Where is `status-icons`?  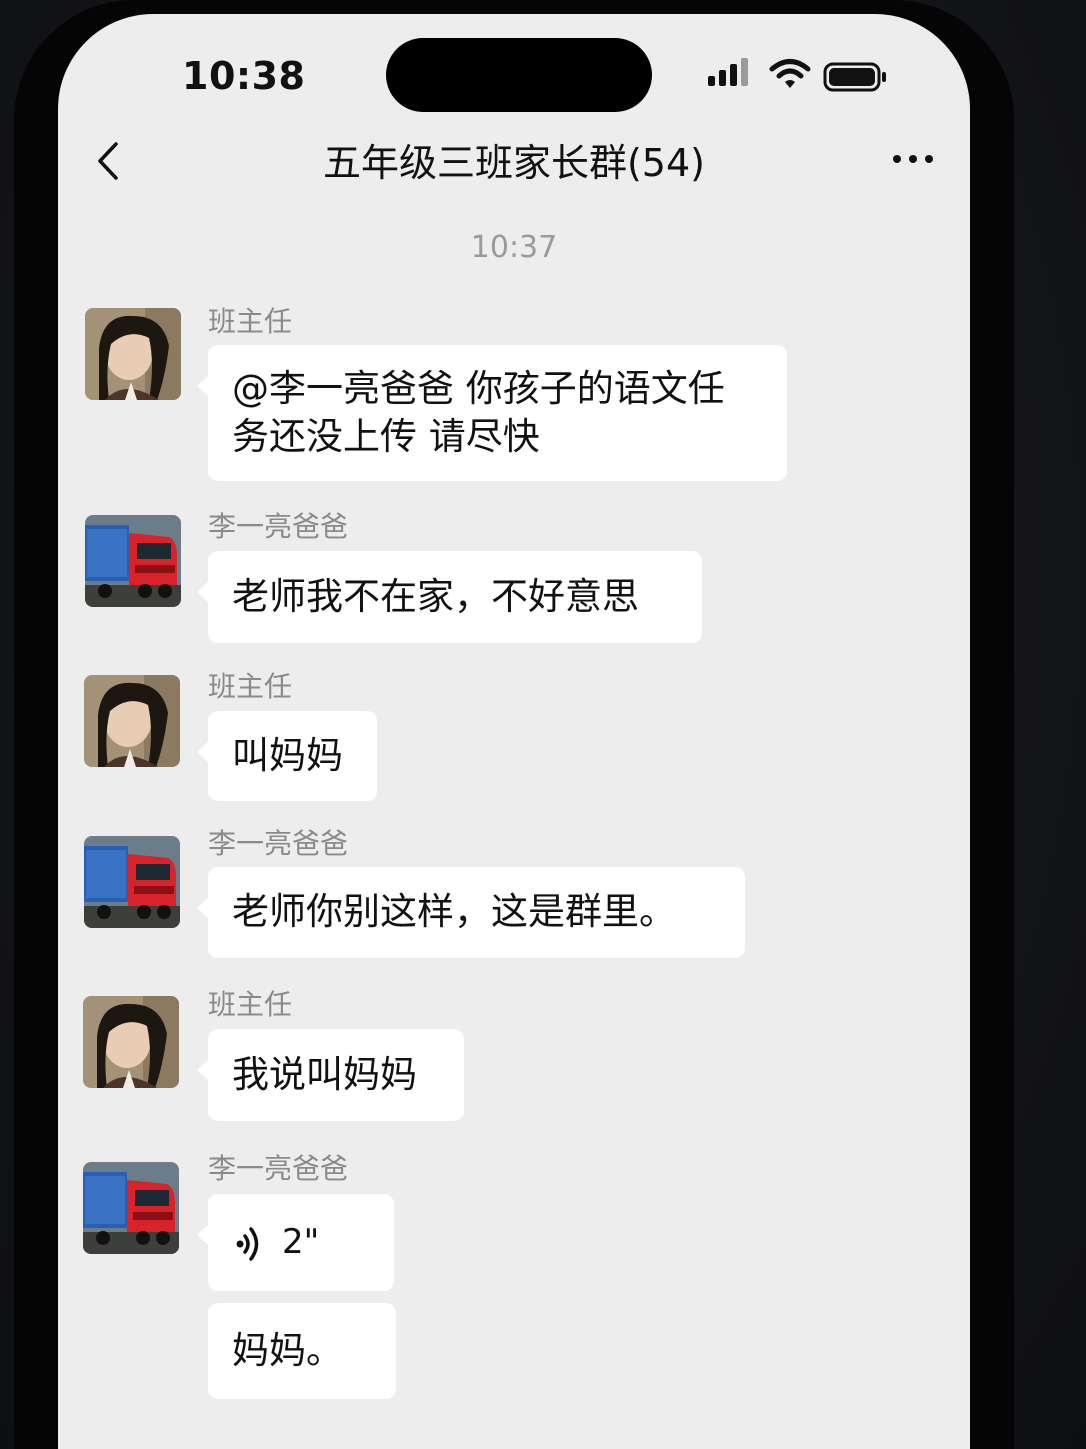
status-icons is located at coordinates (828, 76).